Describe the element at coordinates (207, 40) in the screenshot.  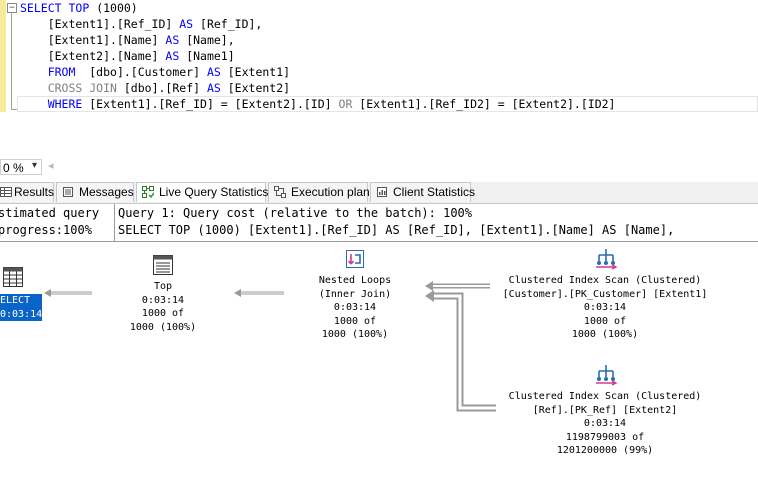
I see `code-token: [Name],` at that location.